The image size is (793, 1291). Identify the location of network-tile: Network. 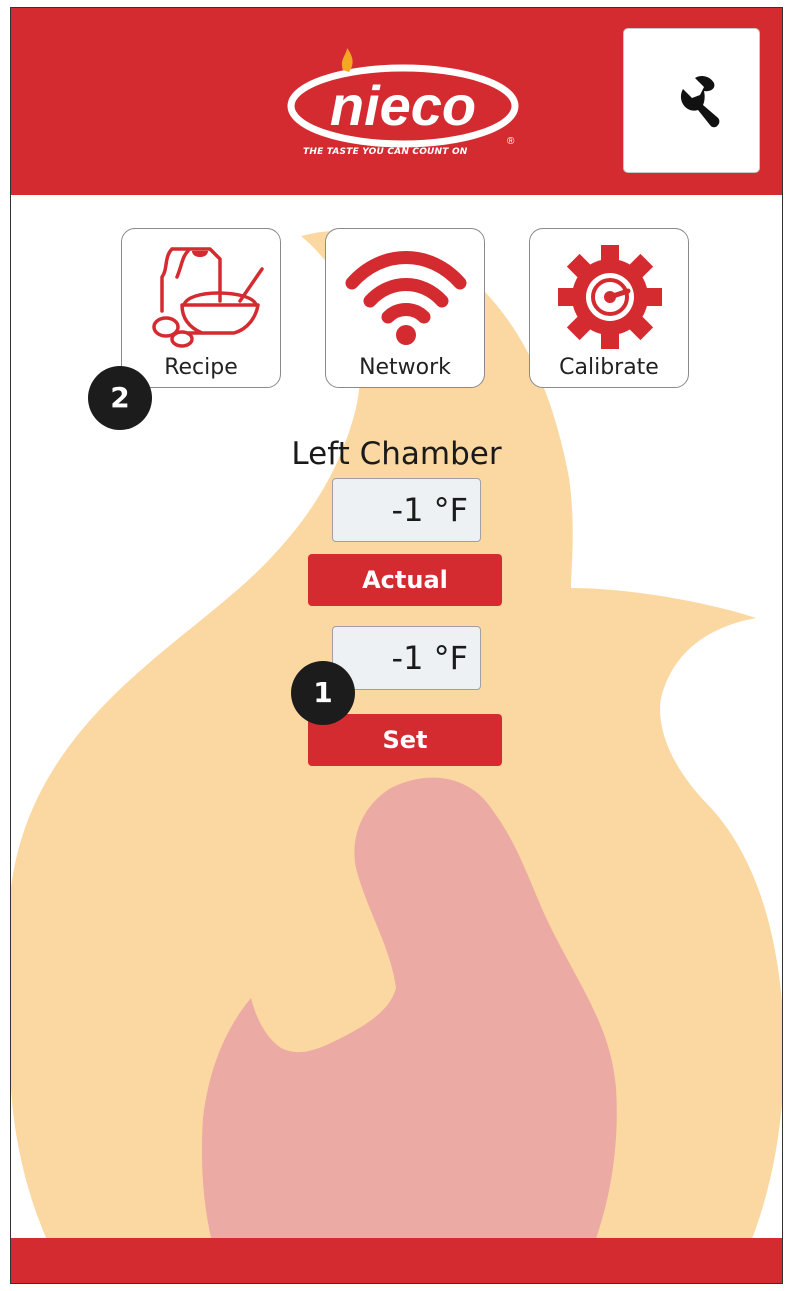
(405, 308).